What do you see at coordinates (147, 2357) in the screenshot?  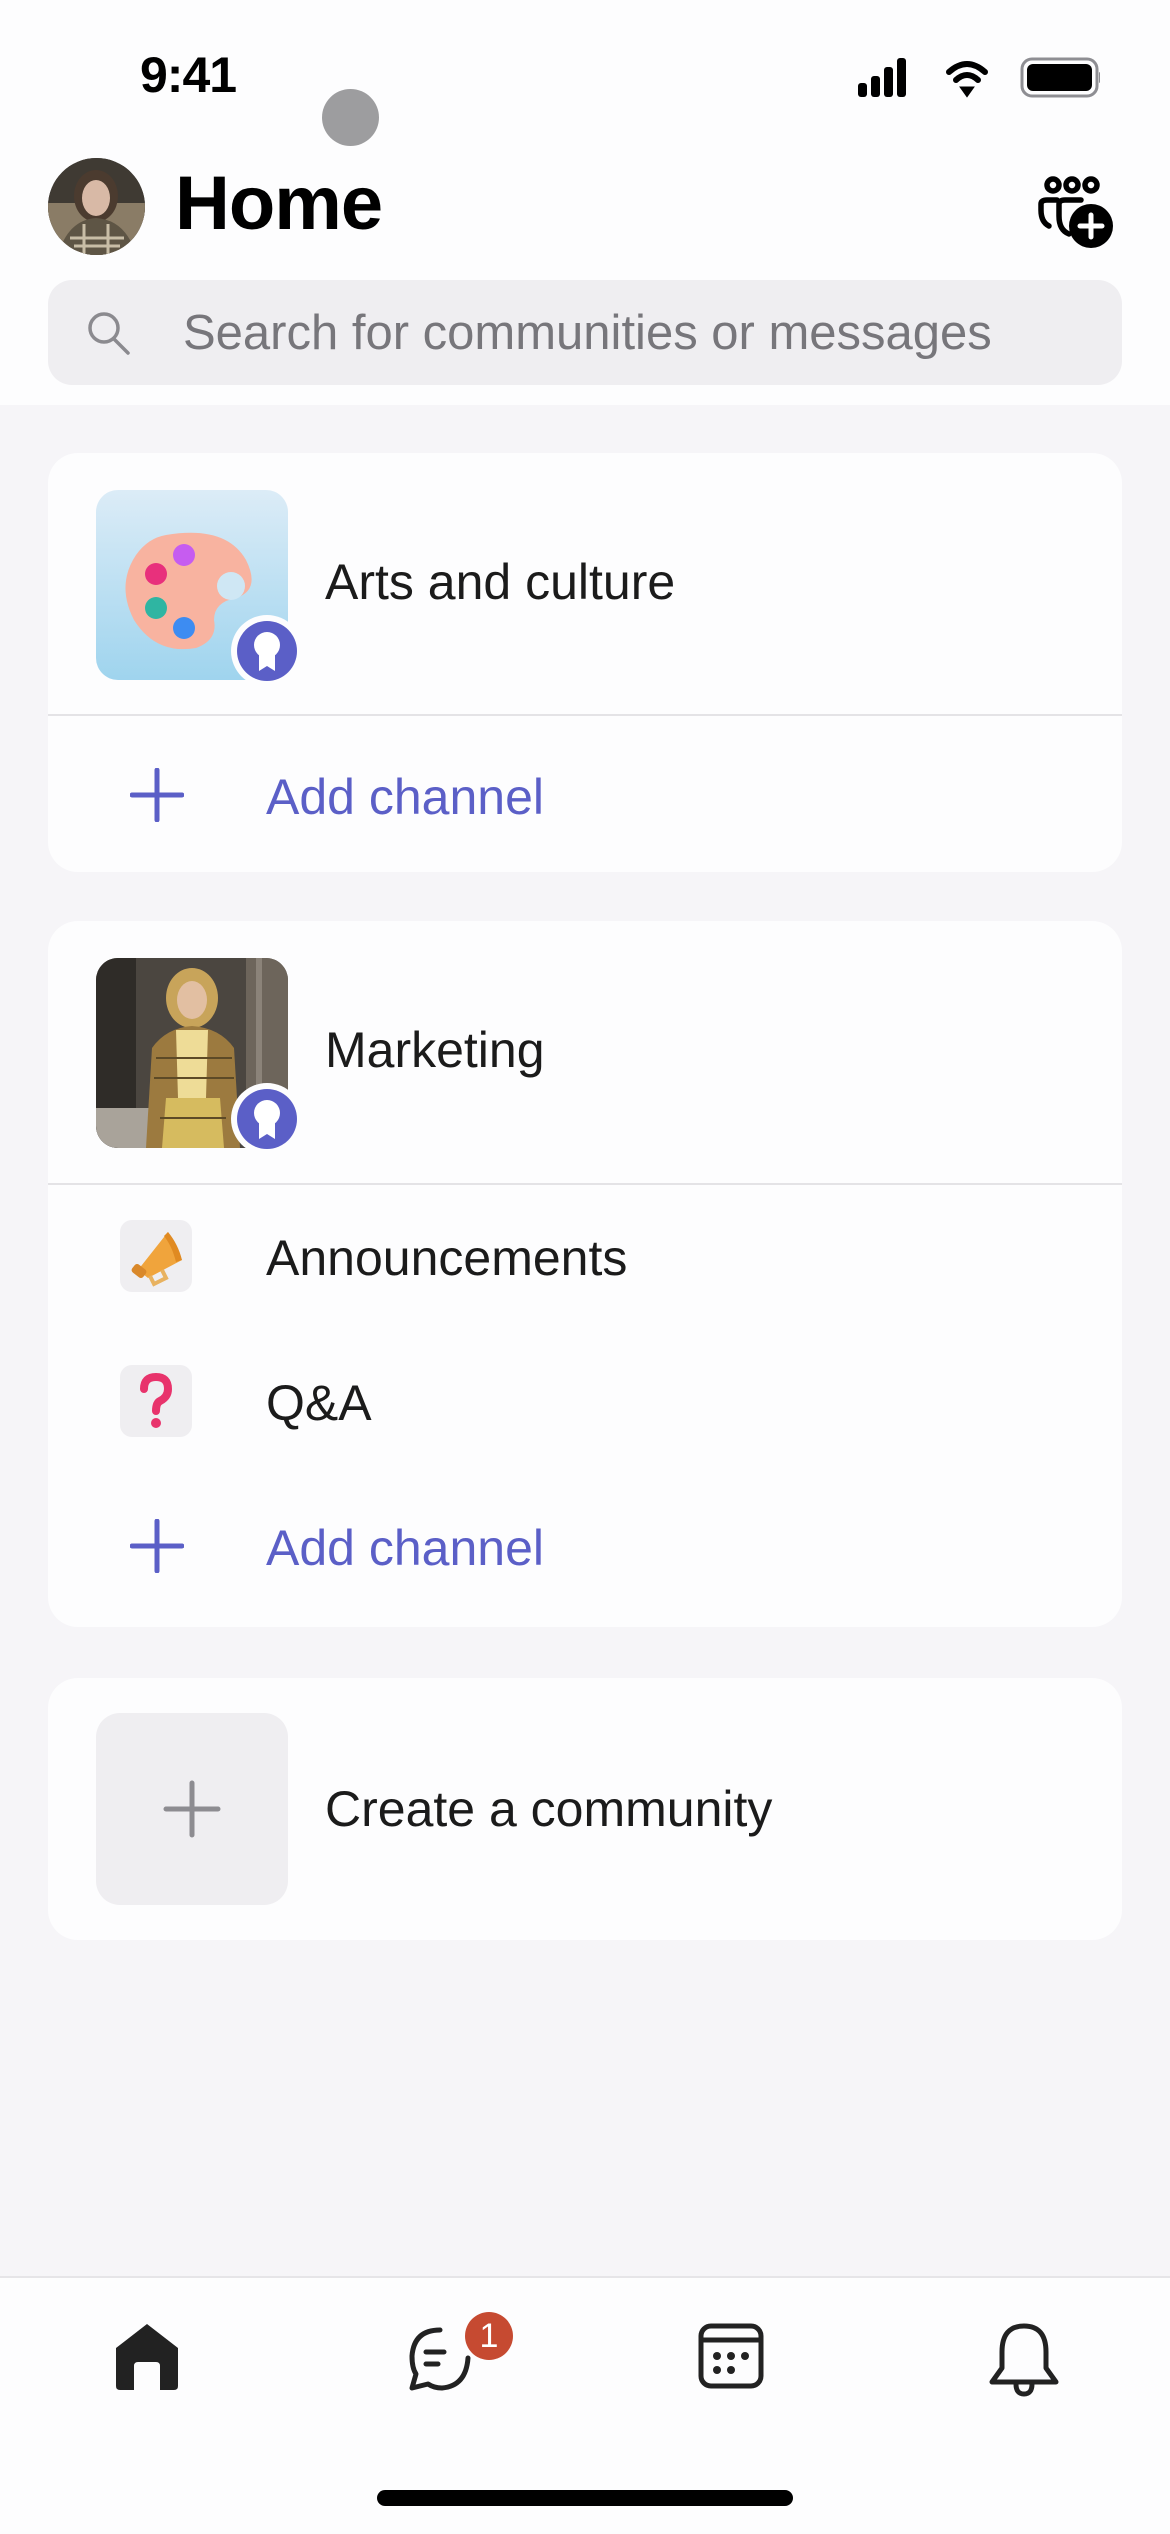 I see `home-icon` at bounding box center [147, 2357].